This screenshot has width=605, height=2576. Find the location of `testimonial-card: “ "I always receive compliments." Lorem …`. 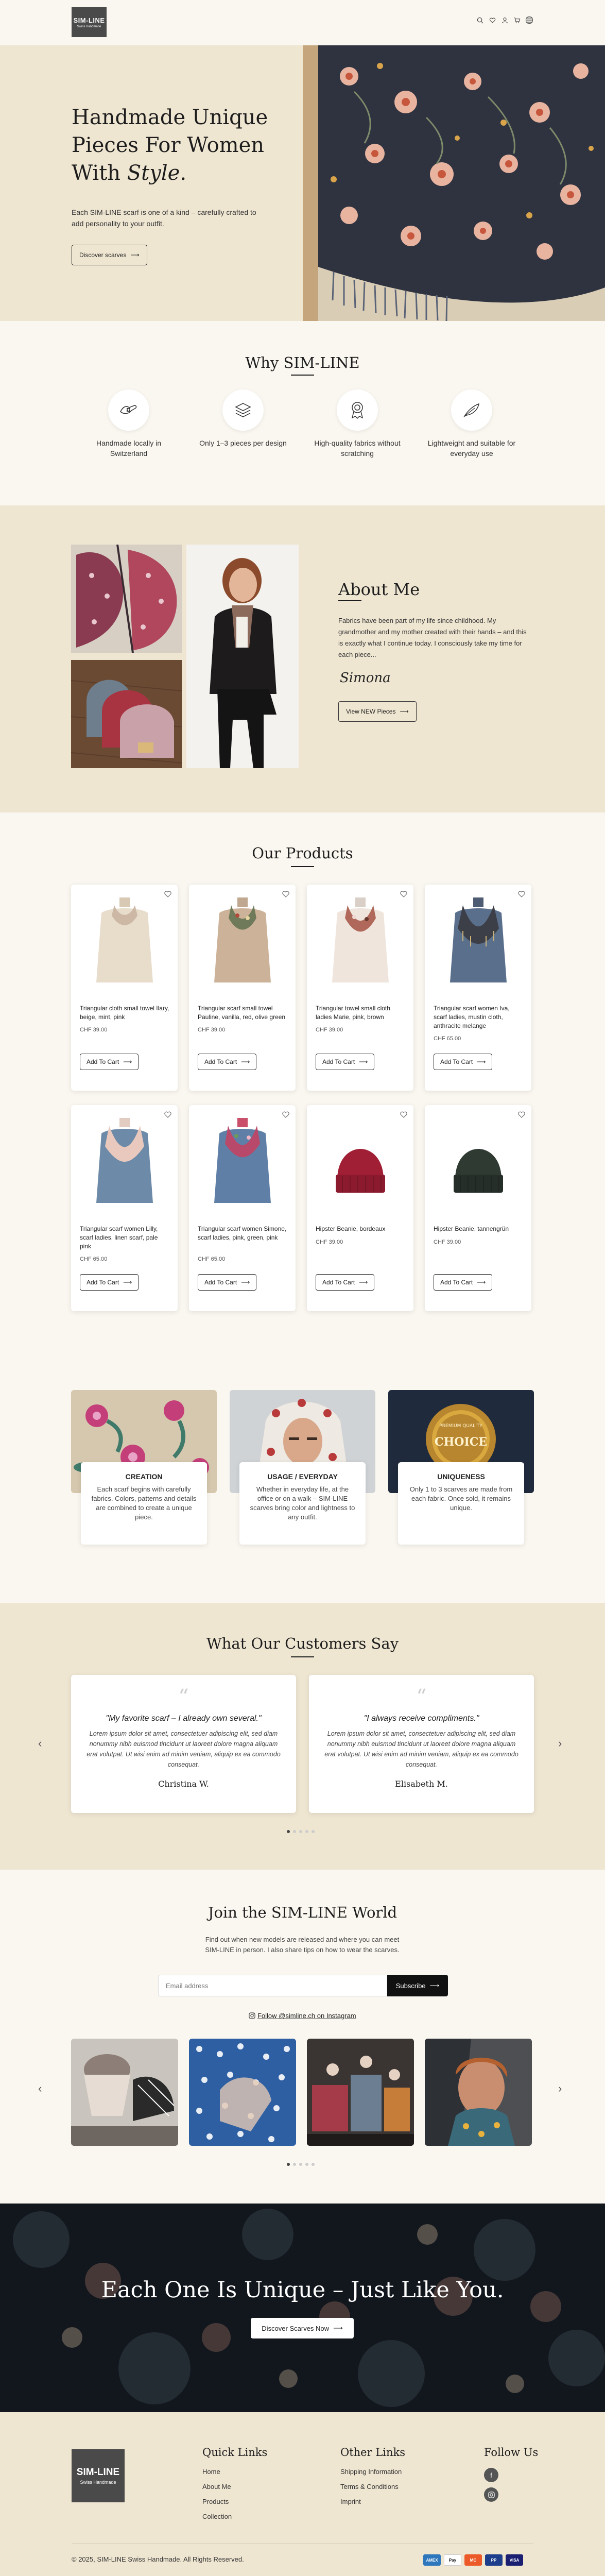

testimonial-card: “ "I always receive compliments." Lorem … is located at coordinates (421, 1744).